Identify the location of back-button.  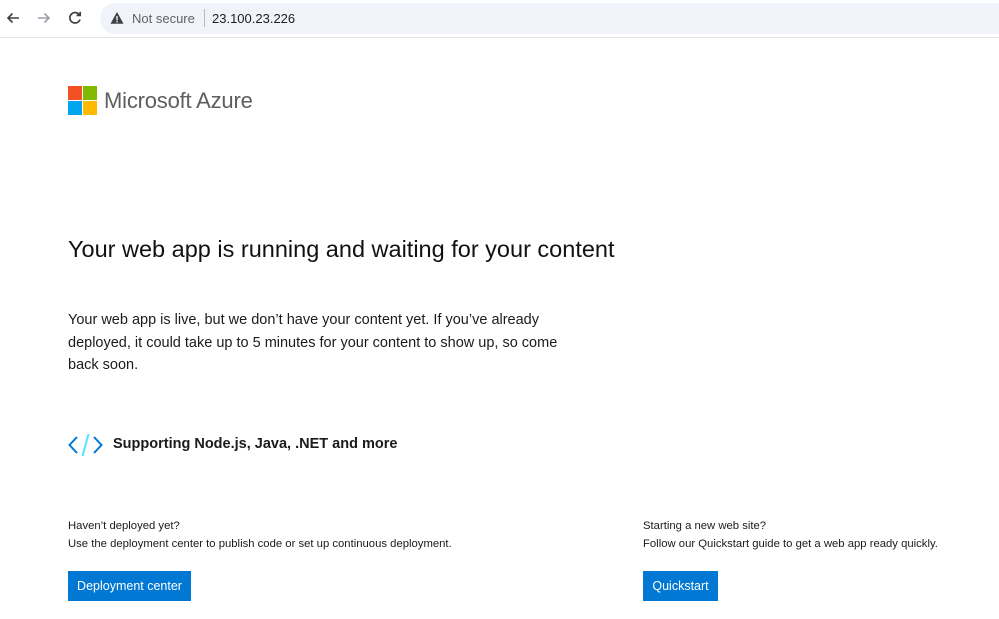
(13, 18).